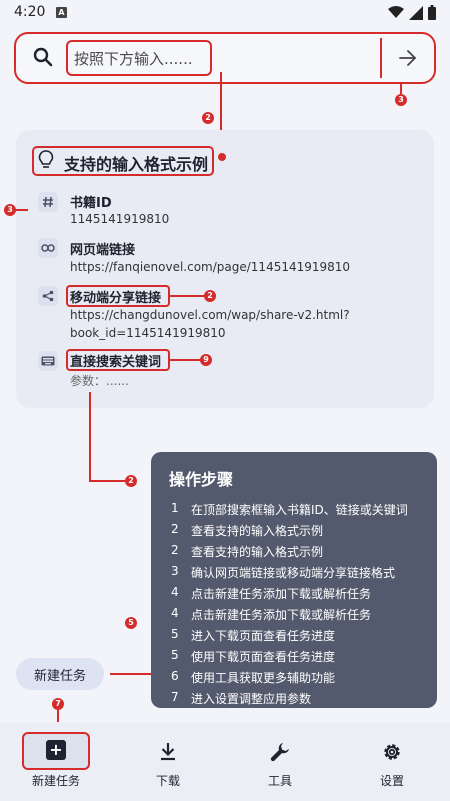 The width and height of the screenshot is (450, 801). I want to click on plus-box-icon: +, so click(56, 750).